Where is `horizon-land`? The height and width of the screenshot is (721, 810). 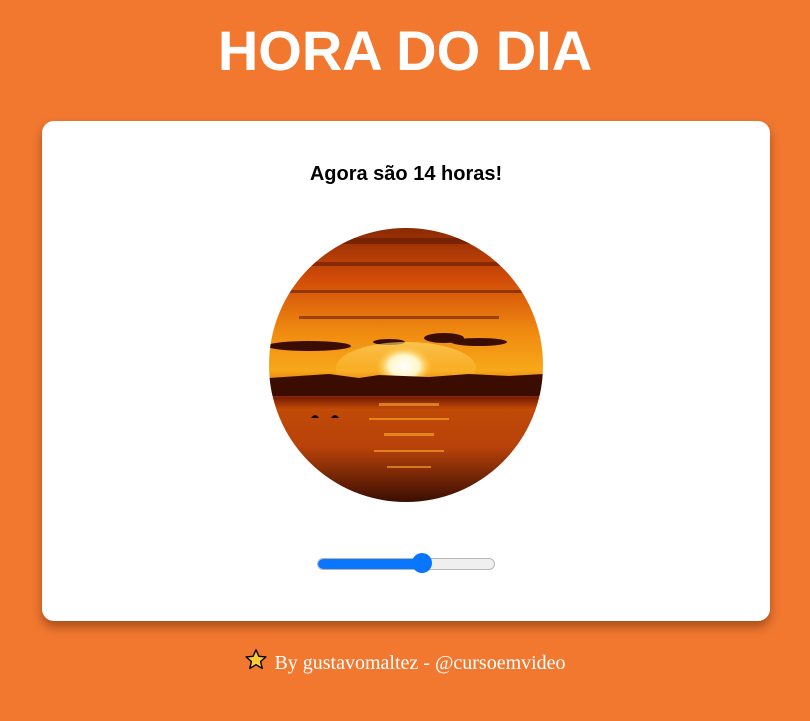 horizon-land is located at coordinates (406, 385).